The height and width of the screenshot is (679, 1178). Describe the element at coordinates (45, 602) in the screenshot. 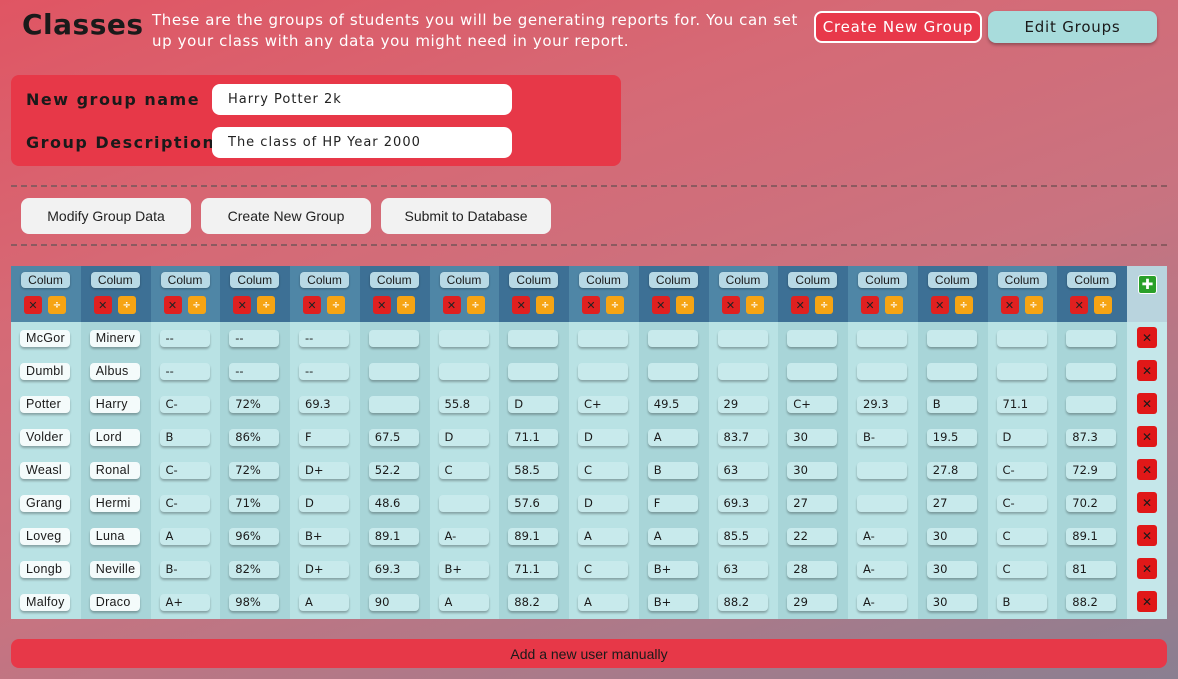

I see `cell-input: Malfoy` at that location.